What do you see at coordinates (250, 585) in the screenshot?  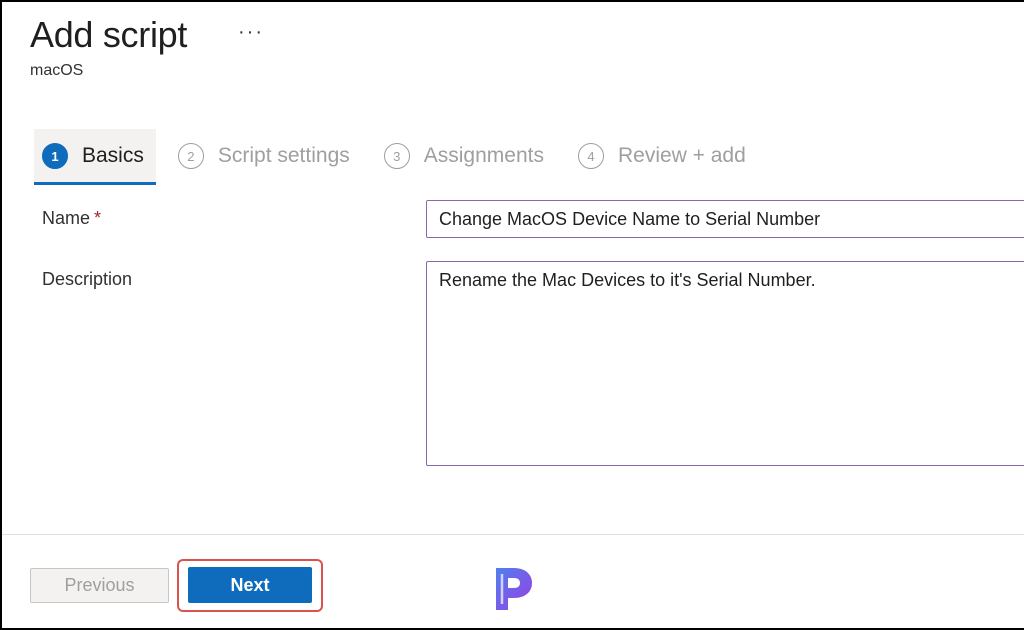 I see `next-button: Next` at bounding box center [250, 585].